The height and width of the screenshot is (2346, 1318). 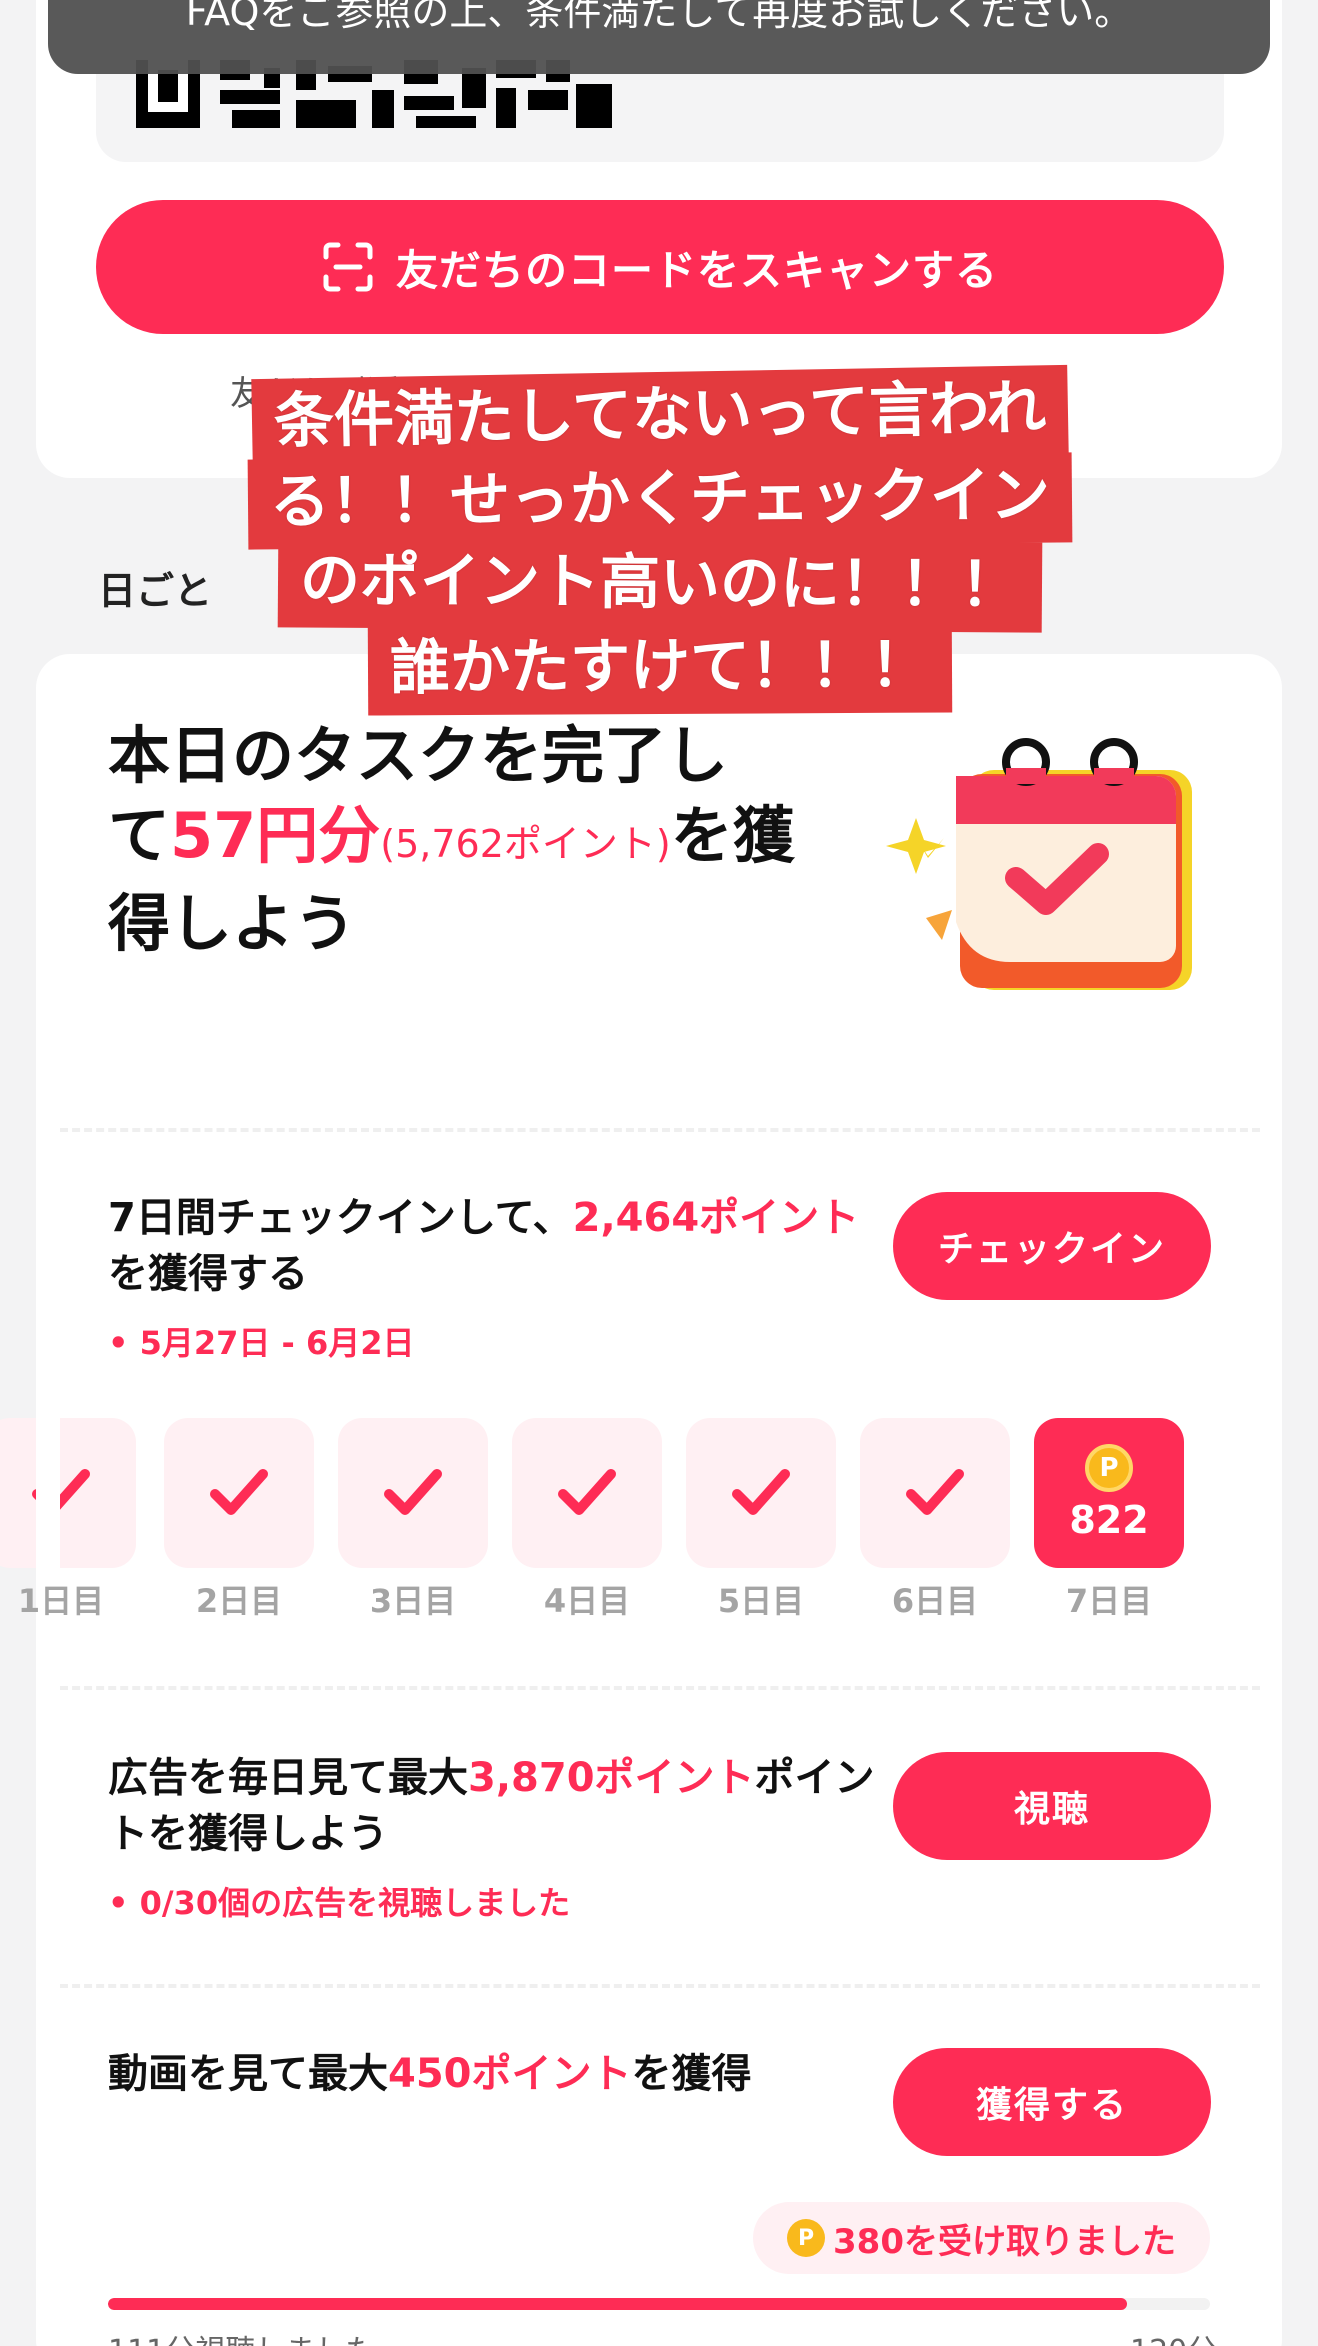 I want to click on headline-text: 本日のタスクを完了し, so click(x=418, y=755).